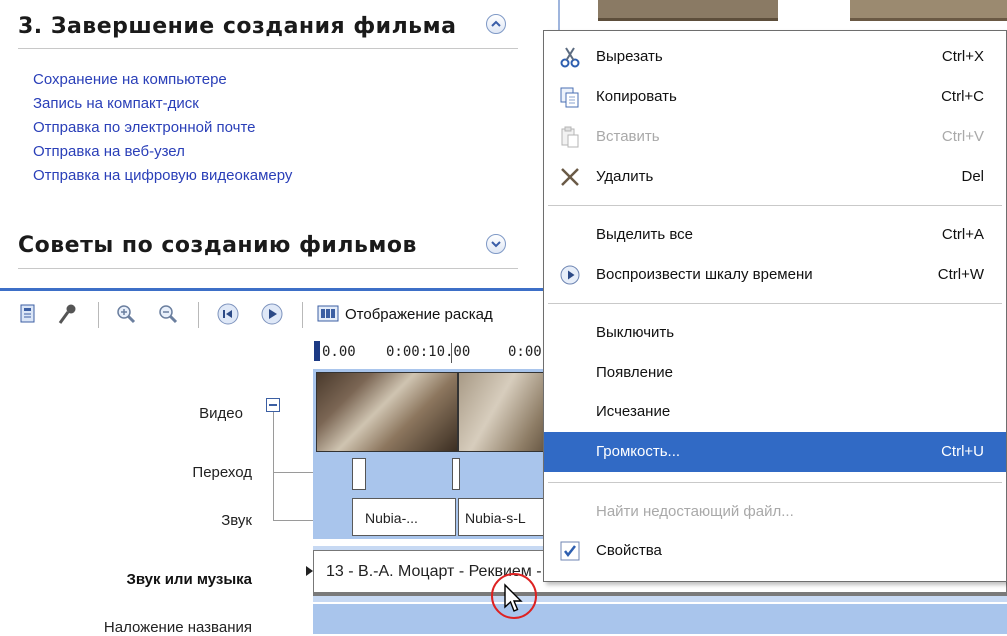 The image size is (1007, 636). I want to click on track-label-video: Видео, so click(221, 413).